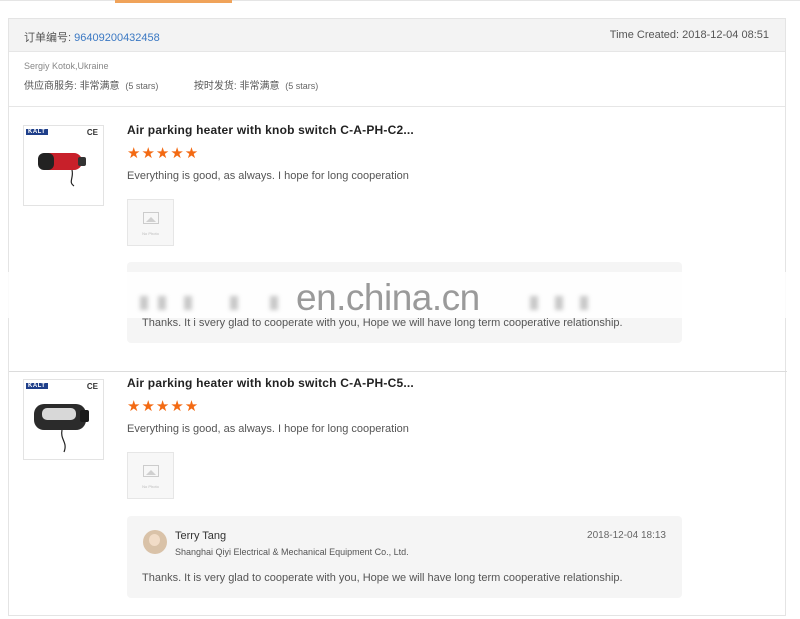  What do you see at coordinates (215, 86) in the screenshot?
I see `on-time-label: 按时发货:` at bounding box center [215, 86].